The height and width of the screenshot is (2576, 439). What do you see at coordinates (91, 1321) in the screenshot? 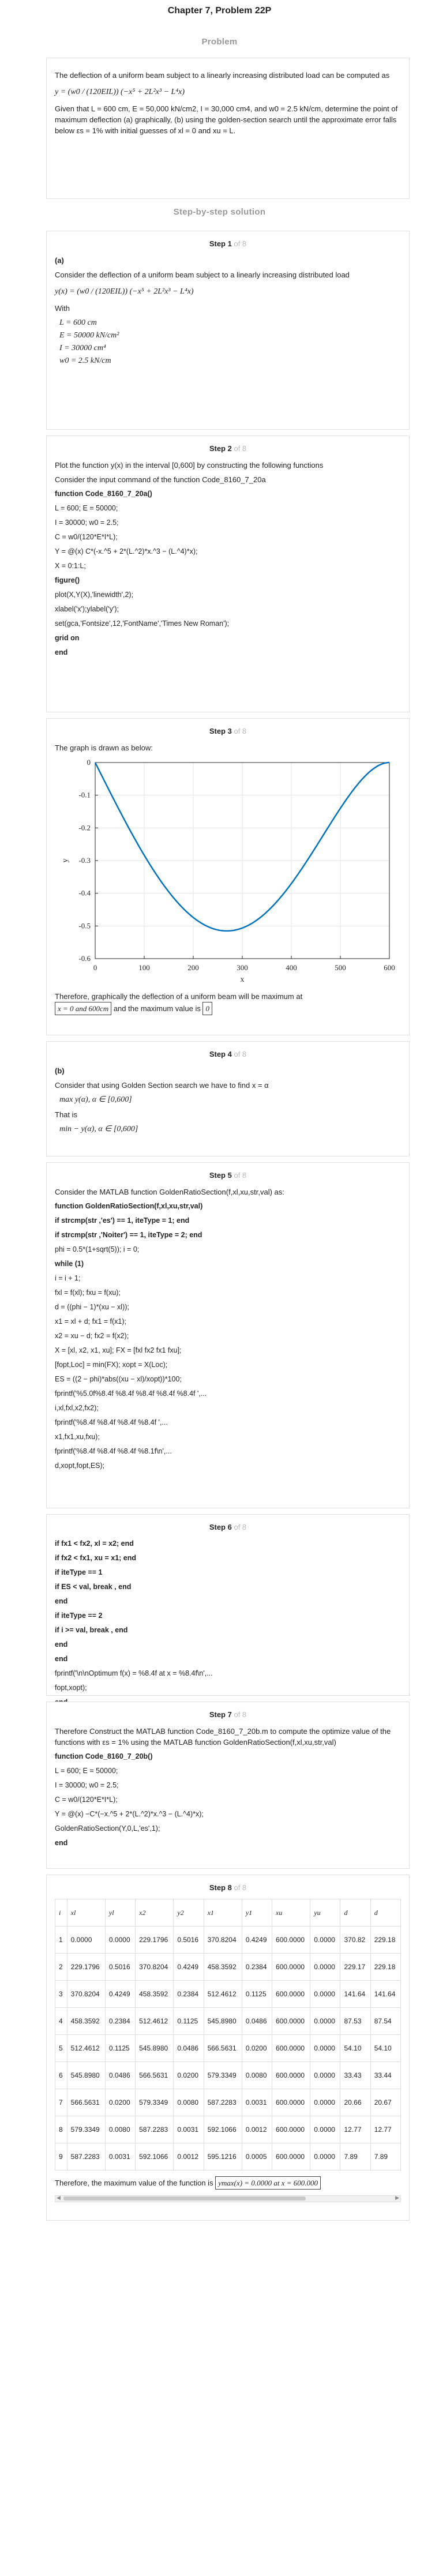
I see `code-line: x1 = xl + d; fx1 = f(x1);` at bounding box center [91, 1321].